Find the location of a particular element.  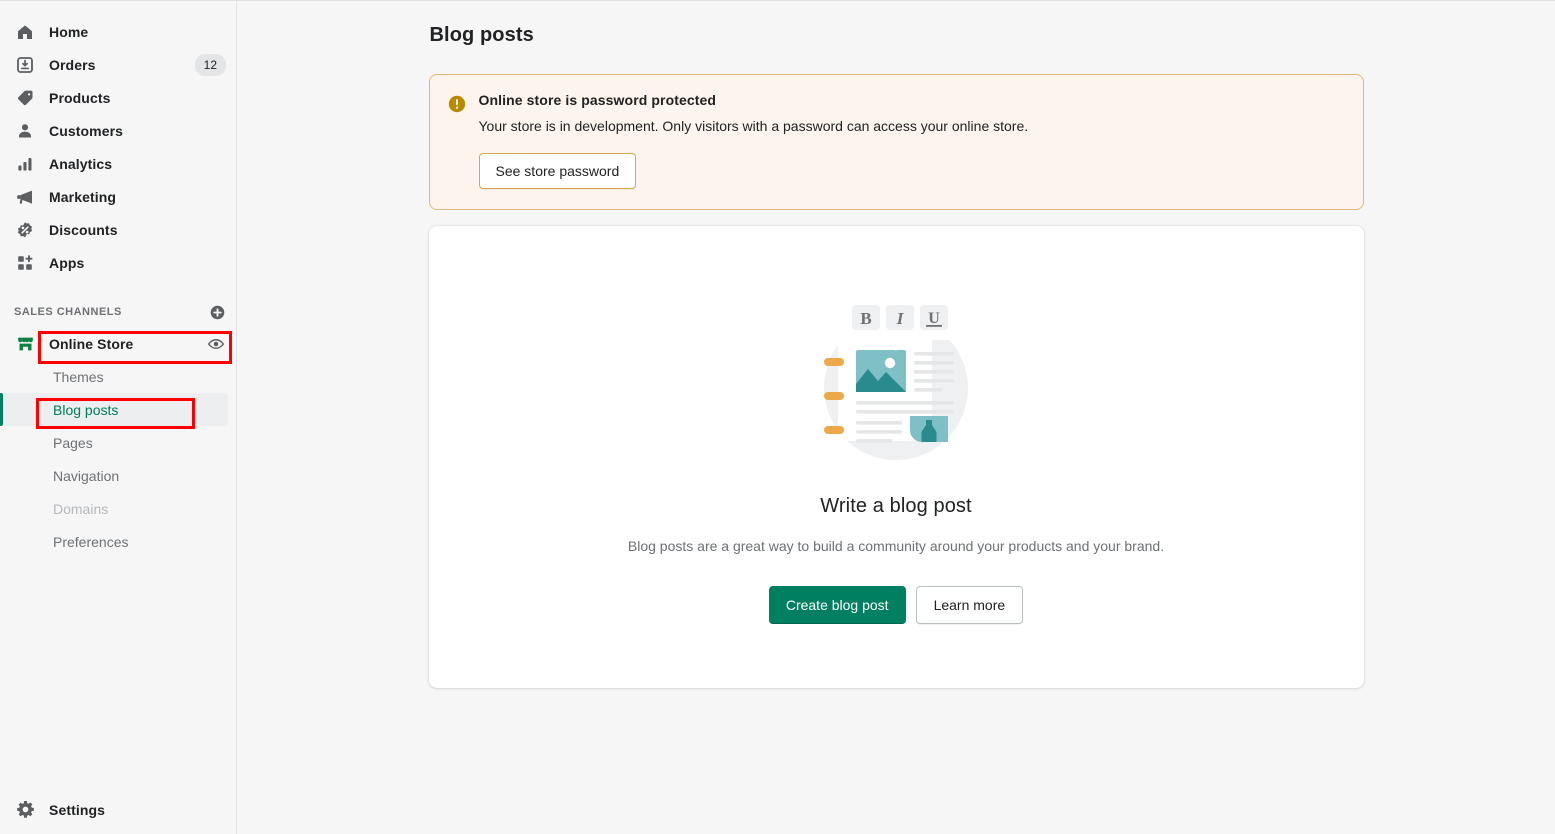

sub-item-label: Themes is located at coordinates (78, 376).